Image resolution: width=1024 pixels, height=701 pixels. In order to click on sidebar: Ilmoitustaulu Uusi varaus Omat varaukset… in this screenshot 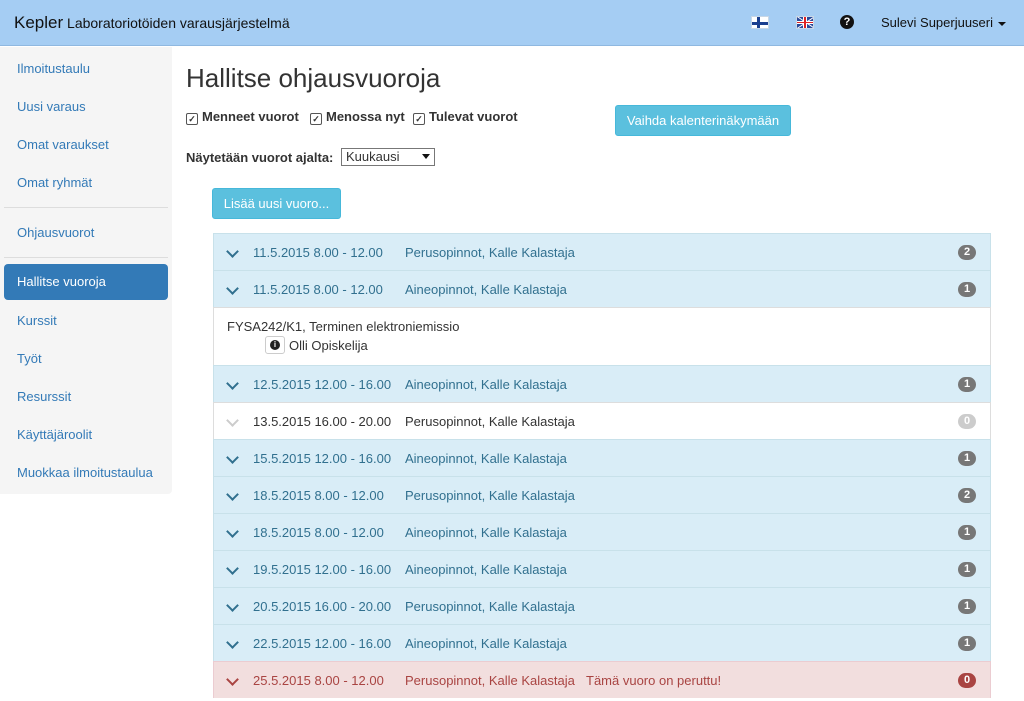, I will do `click(86, 270)`.